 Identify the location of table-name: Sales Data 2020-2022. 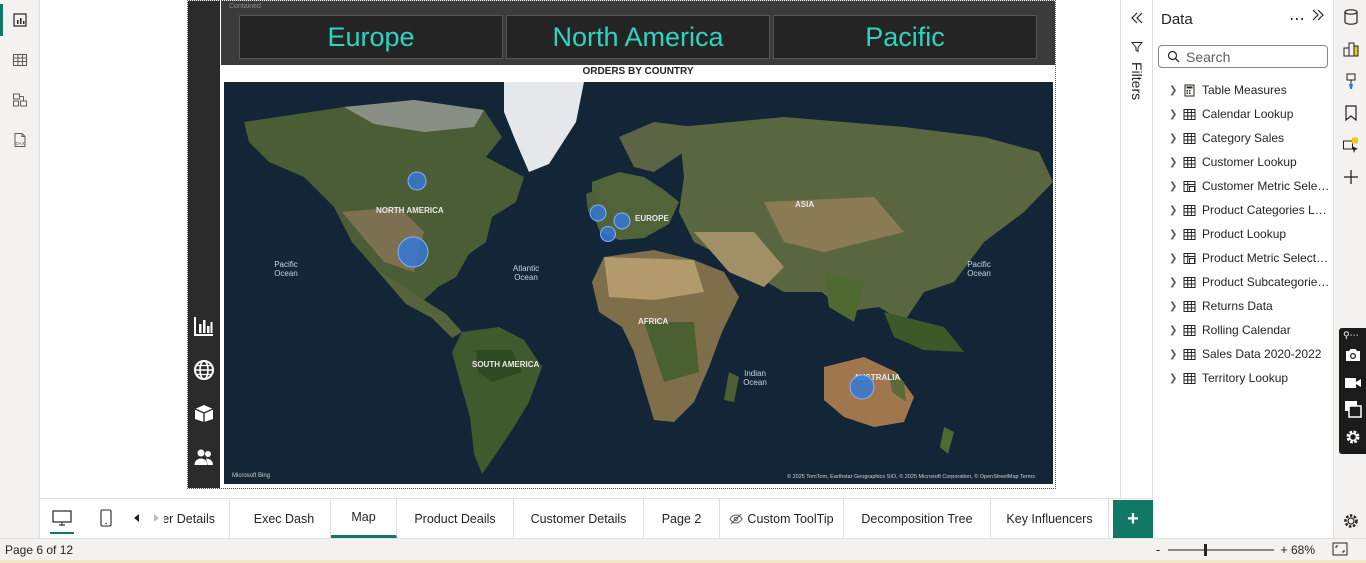
(1262, 354).